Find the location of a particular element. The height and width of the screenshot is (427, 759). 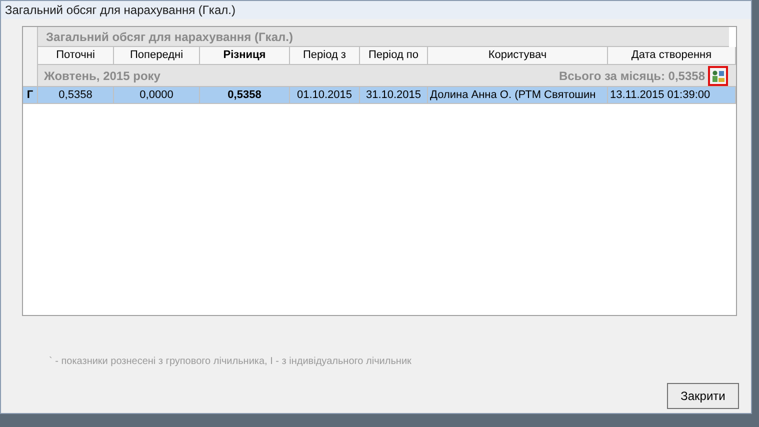

people-icon is located at coordinates (718, 75).